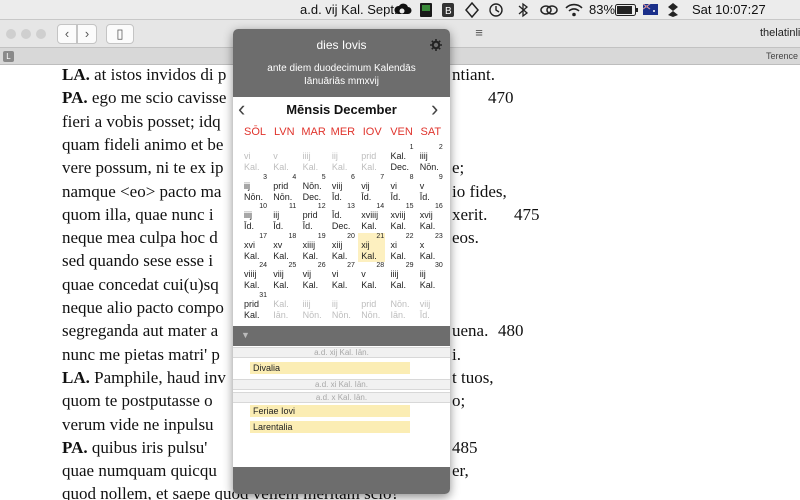 The image size is (800, 500). I want to click on close-window-button, so click(11, 34).